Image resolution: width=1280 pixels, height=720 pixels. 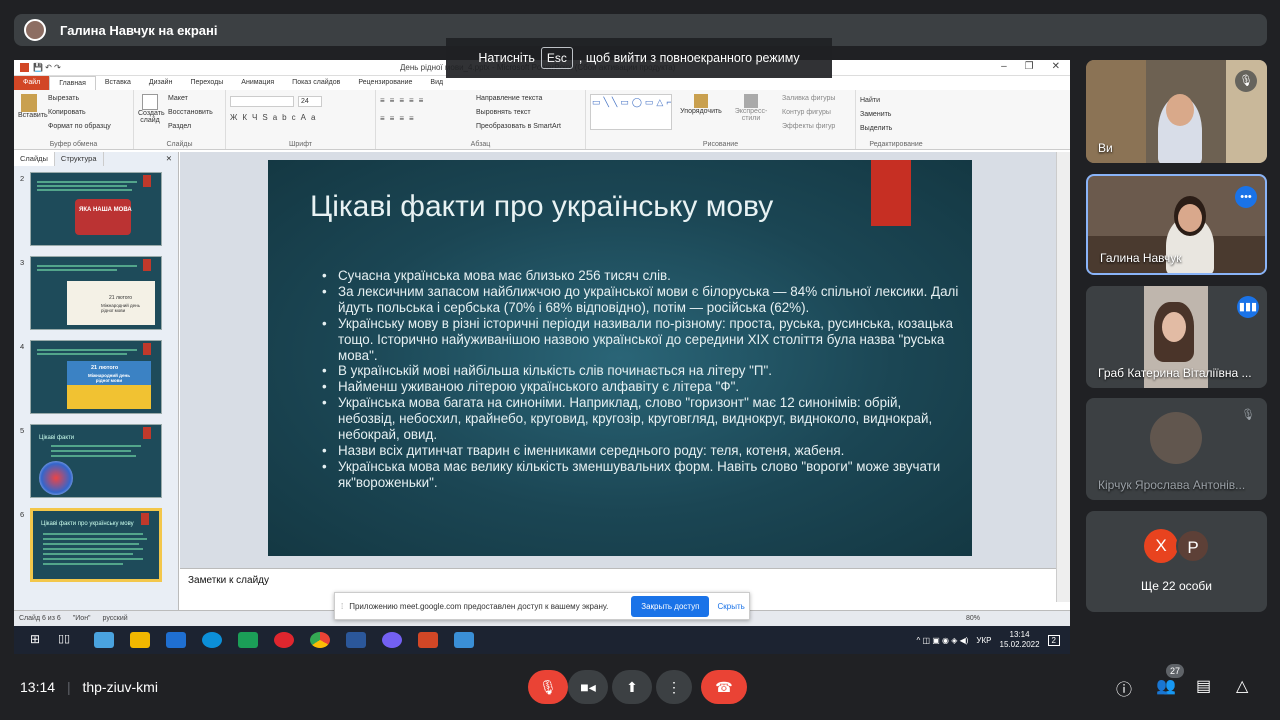 What do you see at coordinates (206, 83) in the screenshot?
I see `tab-transitions: Переходы` at bounding box center [206, 83].